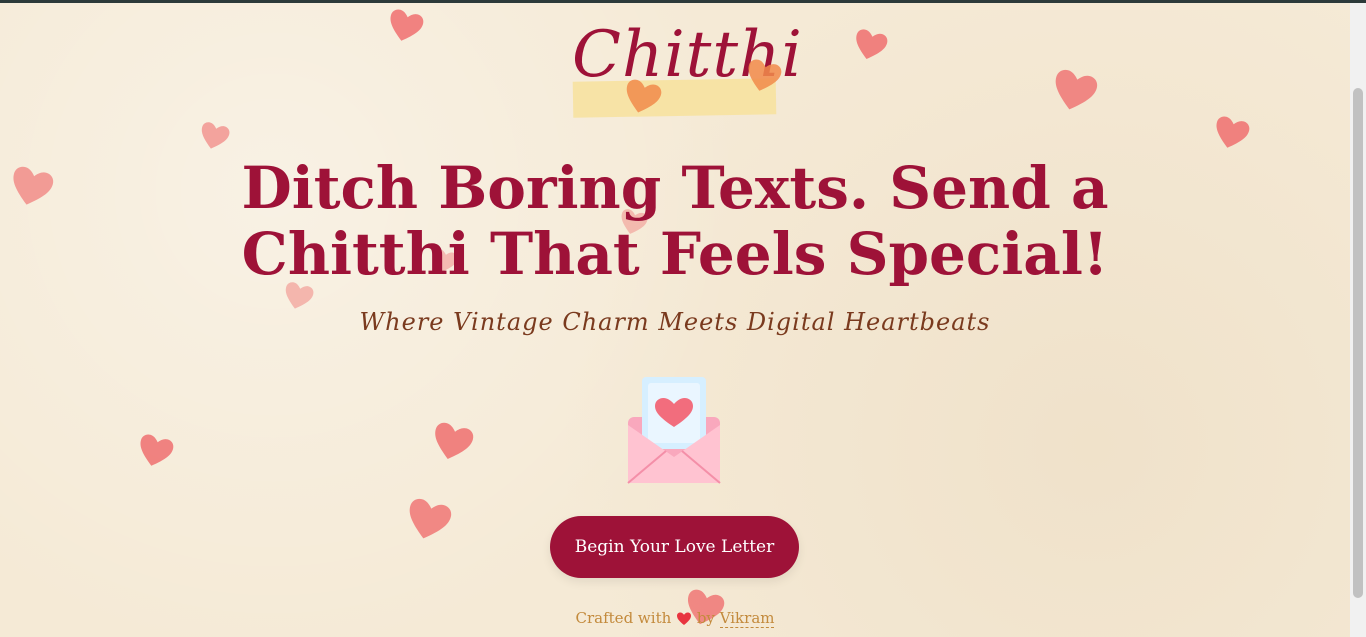 The image size is (1366, 637). Describe the element at coordinates (675, 188) in the screenshot. I see `hero-headline-line1: Ditch Boring Texts. Send a` at that location.